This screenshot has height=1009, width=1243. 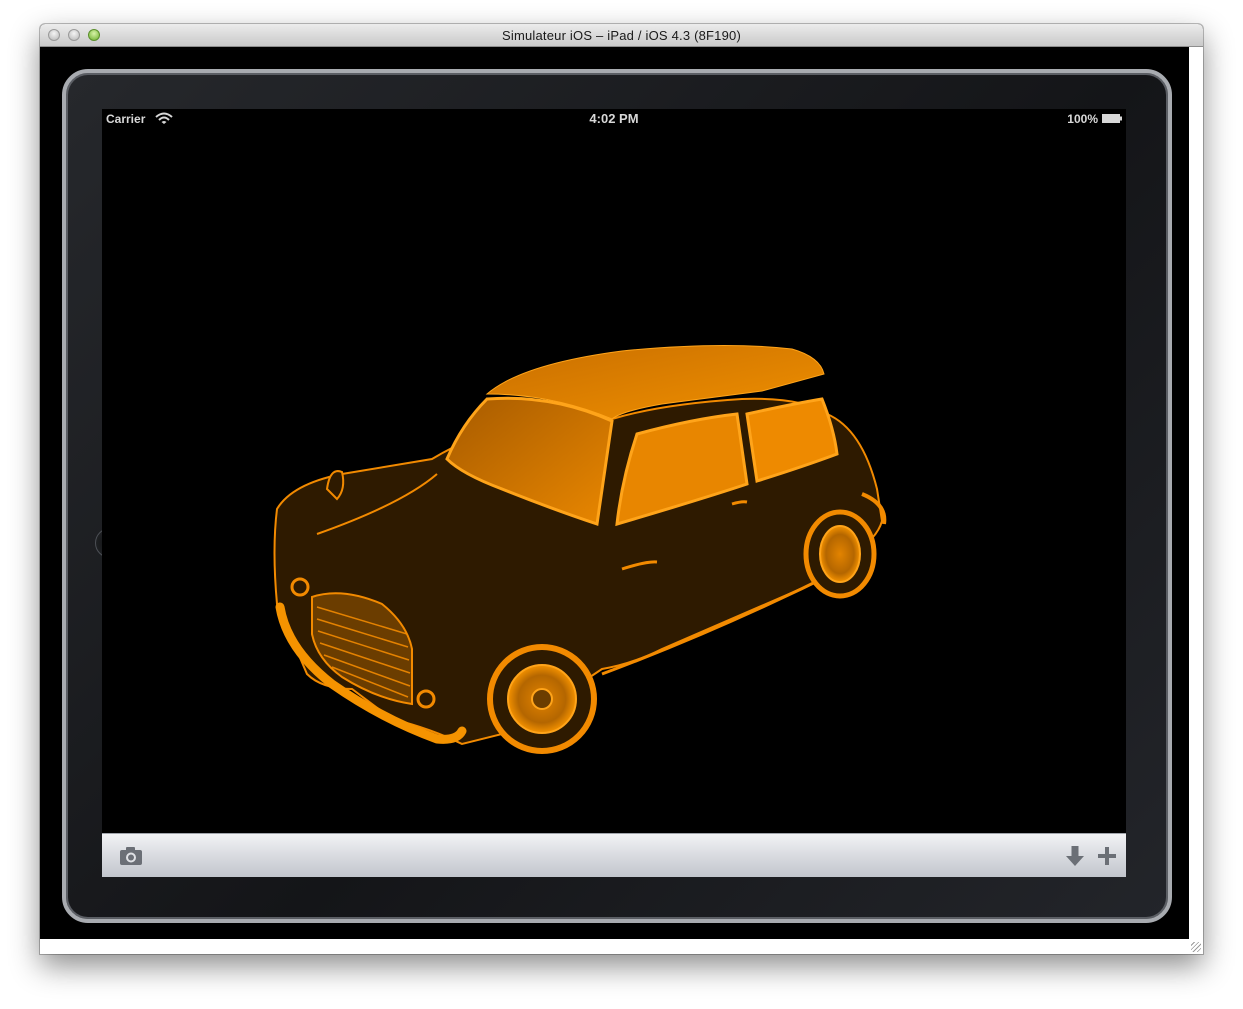 I want to click on download-button, so click(x=1075, y=856).